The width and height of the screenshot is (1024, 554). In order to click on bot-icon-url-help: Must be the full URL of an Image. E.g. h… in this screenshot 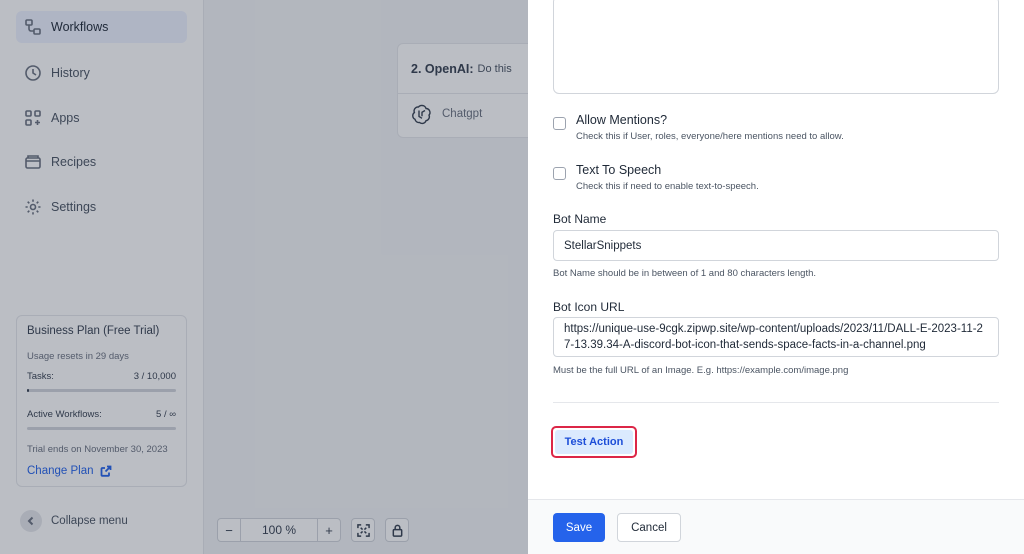, I will do `click(701, 370)`.